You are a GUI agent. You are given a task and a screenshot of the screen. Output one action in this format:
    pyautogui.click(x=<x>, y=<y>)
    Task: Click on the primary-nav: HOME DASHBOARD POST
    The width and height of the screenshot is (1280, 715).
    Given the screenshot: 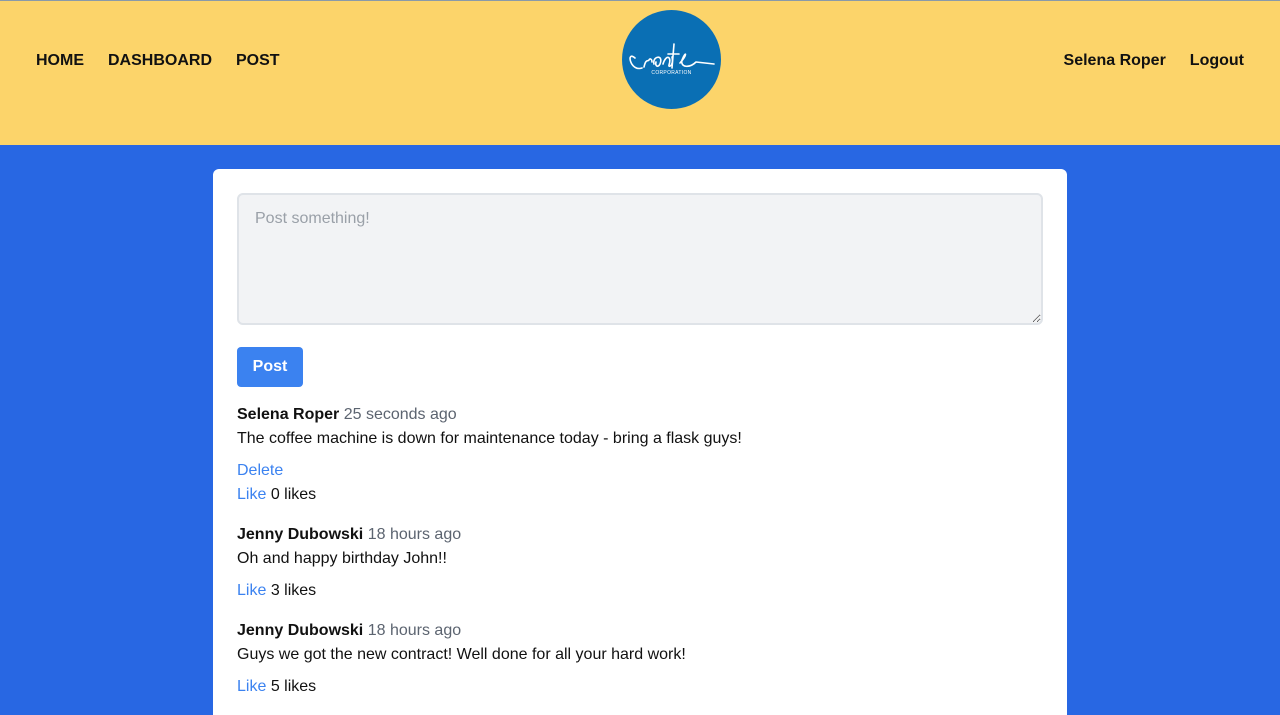 What is the action you would take?
    pyautogui.click(x=158, y=61)
    